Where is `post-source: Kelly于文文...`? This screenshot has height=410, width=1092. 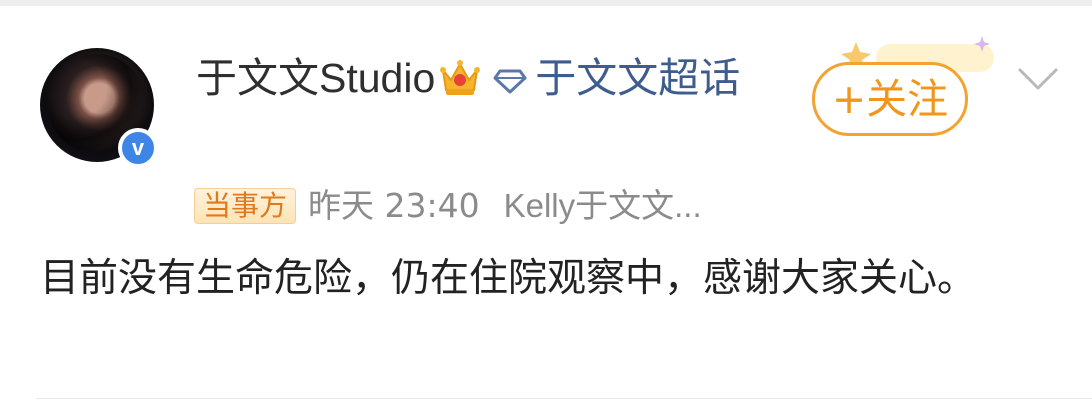
post-source: Kelly于文文... is located at coordinates (603, 205).